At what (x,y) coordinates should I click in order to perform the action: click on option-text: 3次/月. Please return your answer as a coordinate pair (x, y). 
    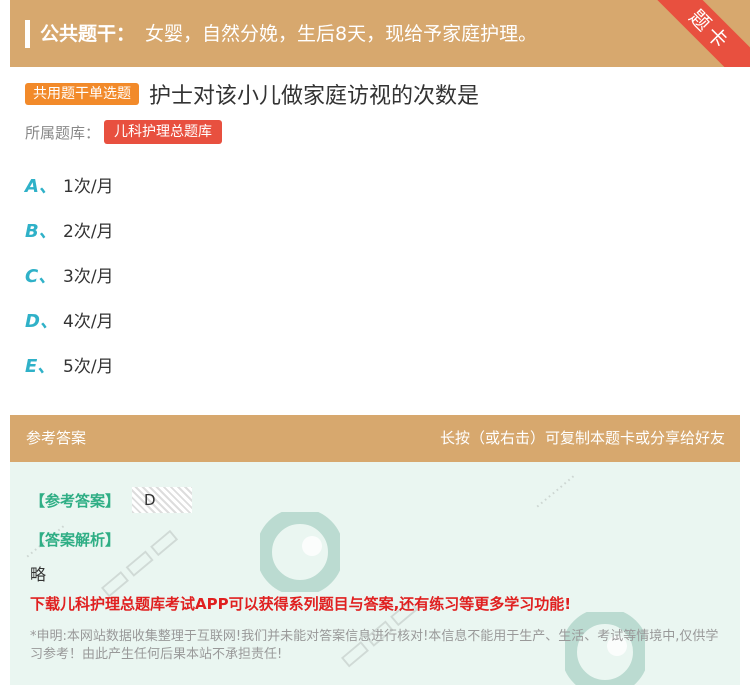
    Looking at the image, I should click on (88, 277).